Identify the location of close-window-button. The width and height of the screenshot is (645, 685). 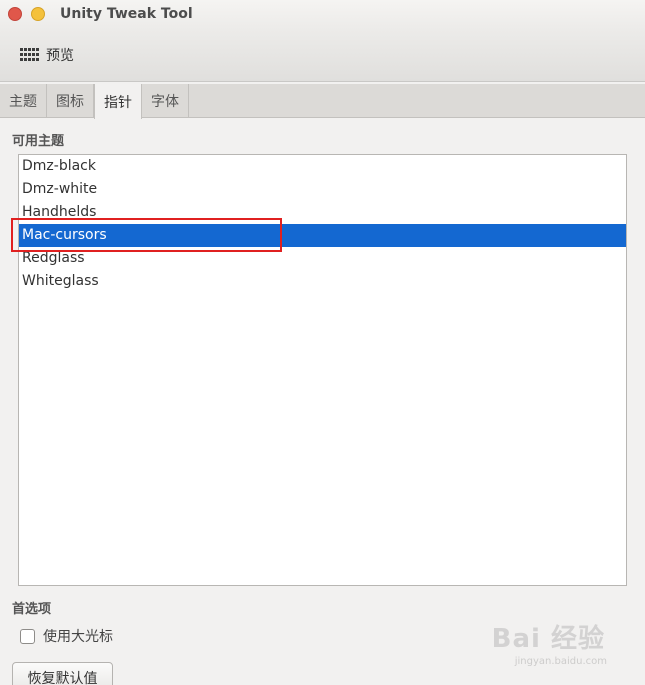
(15, 14).